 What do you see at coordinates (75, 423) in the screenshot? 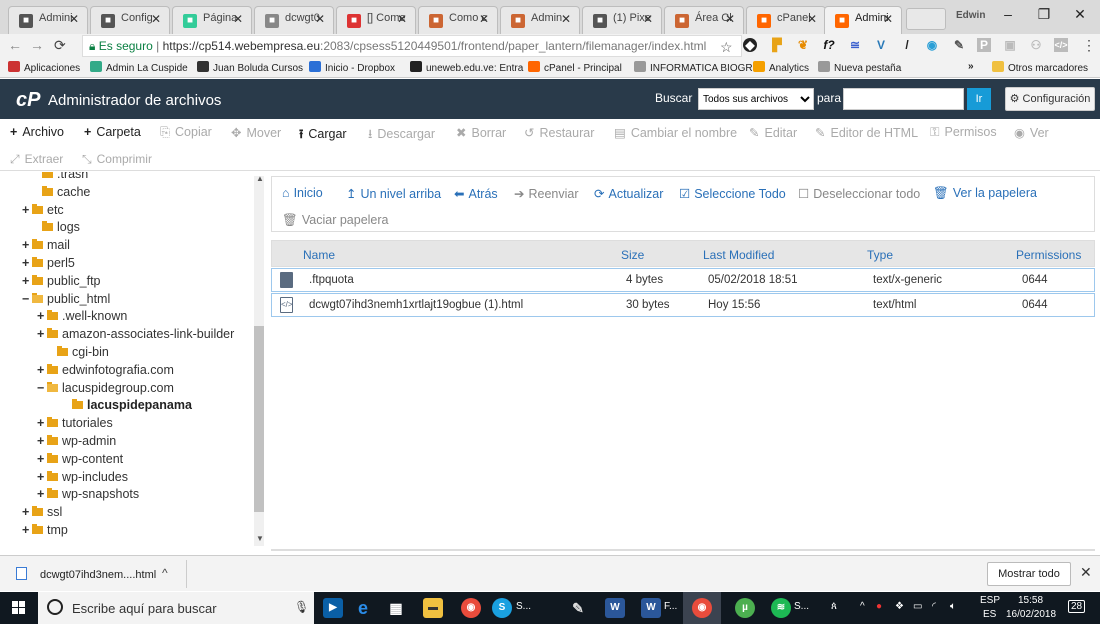
I see `tree-folder-item: + tutoriales` at bounding box center [75, 423].